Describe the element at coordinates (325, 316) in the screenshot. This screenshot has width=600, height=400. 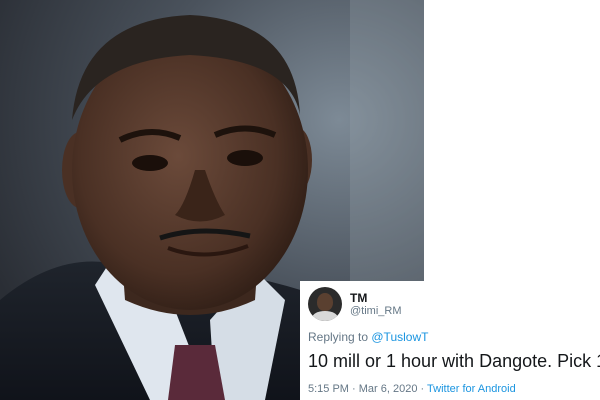
I see `avatar-shoulders` at that location.